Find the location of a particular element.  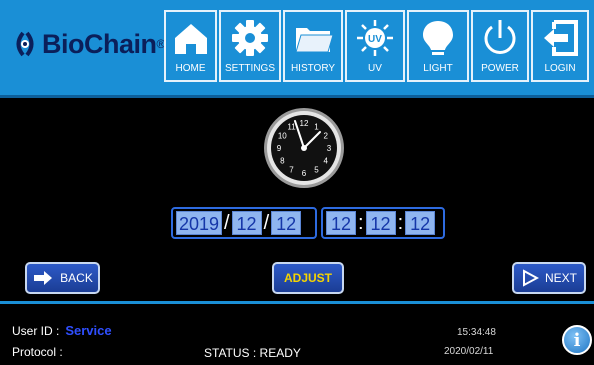

folder-icon is located at coordinates (314, 40).